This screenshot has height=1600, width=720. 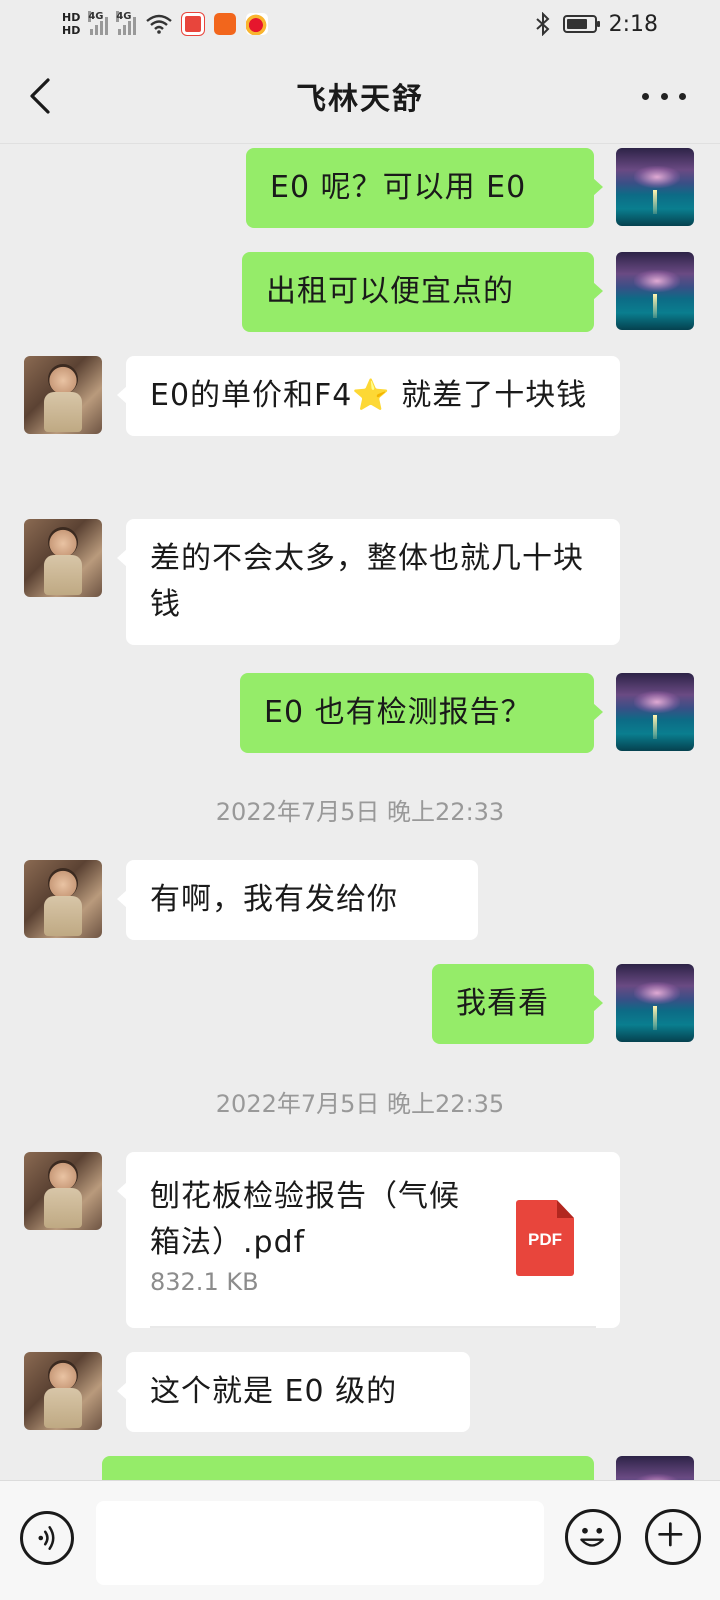 What do you see at coordinates (297, 900) in the screenshot?
I see `message-bubble-received: 有啊，我有发给你` at bounding box center [297, 900].